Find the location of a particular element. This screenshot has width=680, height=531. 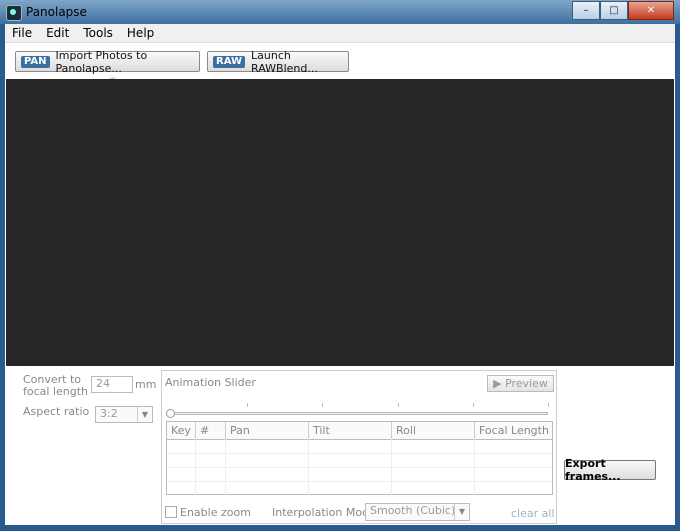

preview-button: ▶ Preview is located at coordinates (520, 383).